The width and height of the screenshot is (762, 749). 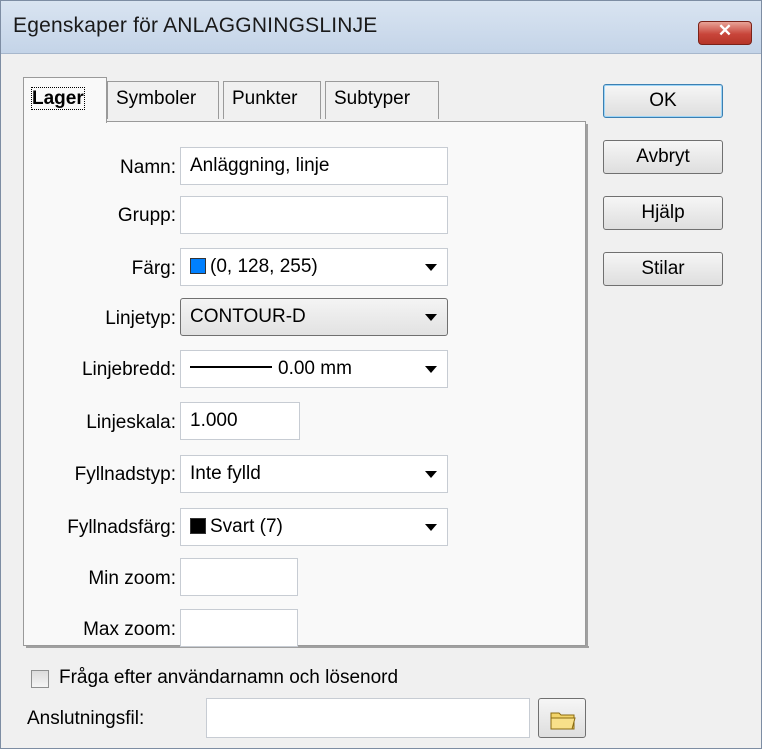 I want to click on fyllnadstyp-label: Fyllnadstyp:, so click(x=125, y=474).